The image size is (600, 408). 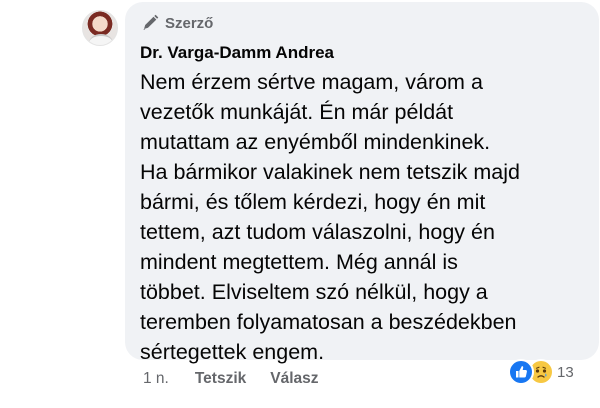 What do you see at coordinates (100, 28) in the screenshot?
I see `avatar` at bounding box center [100, 28].